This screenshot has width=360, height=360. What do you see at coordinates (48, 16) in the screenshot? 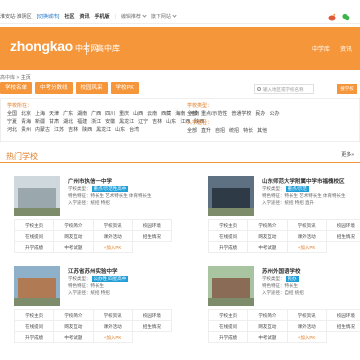
I see `switch-city-link: [切换城市]` at bounding box center [48, 16].